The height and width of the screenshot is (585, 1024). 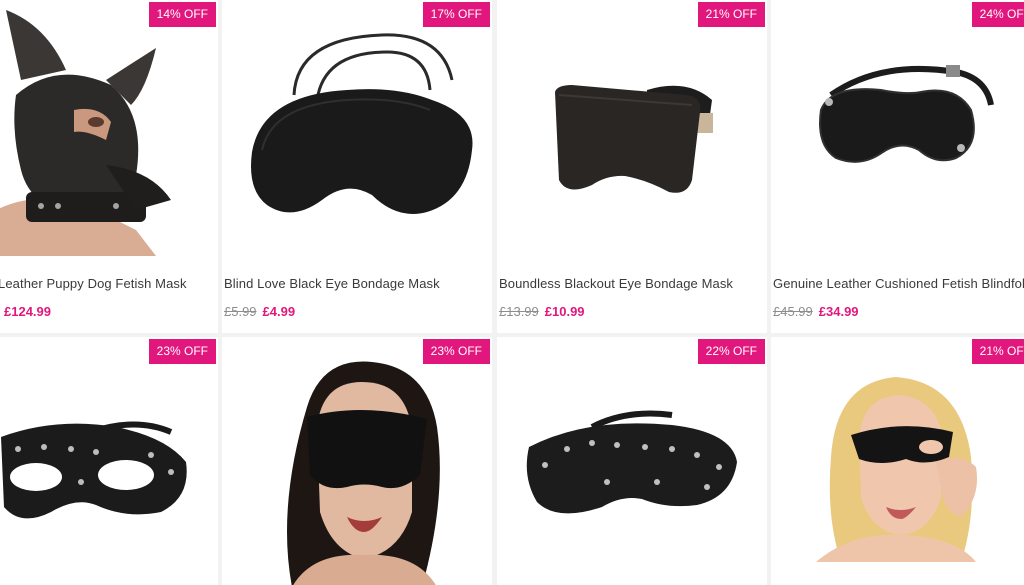 I want to click on sale-price: £124.99, so click(x=27, y=311).